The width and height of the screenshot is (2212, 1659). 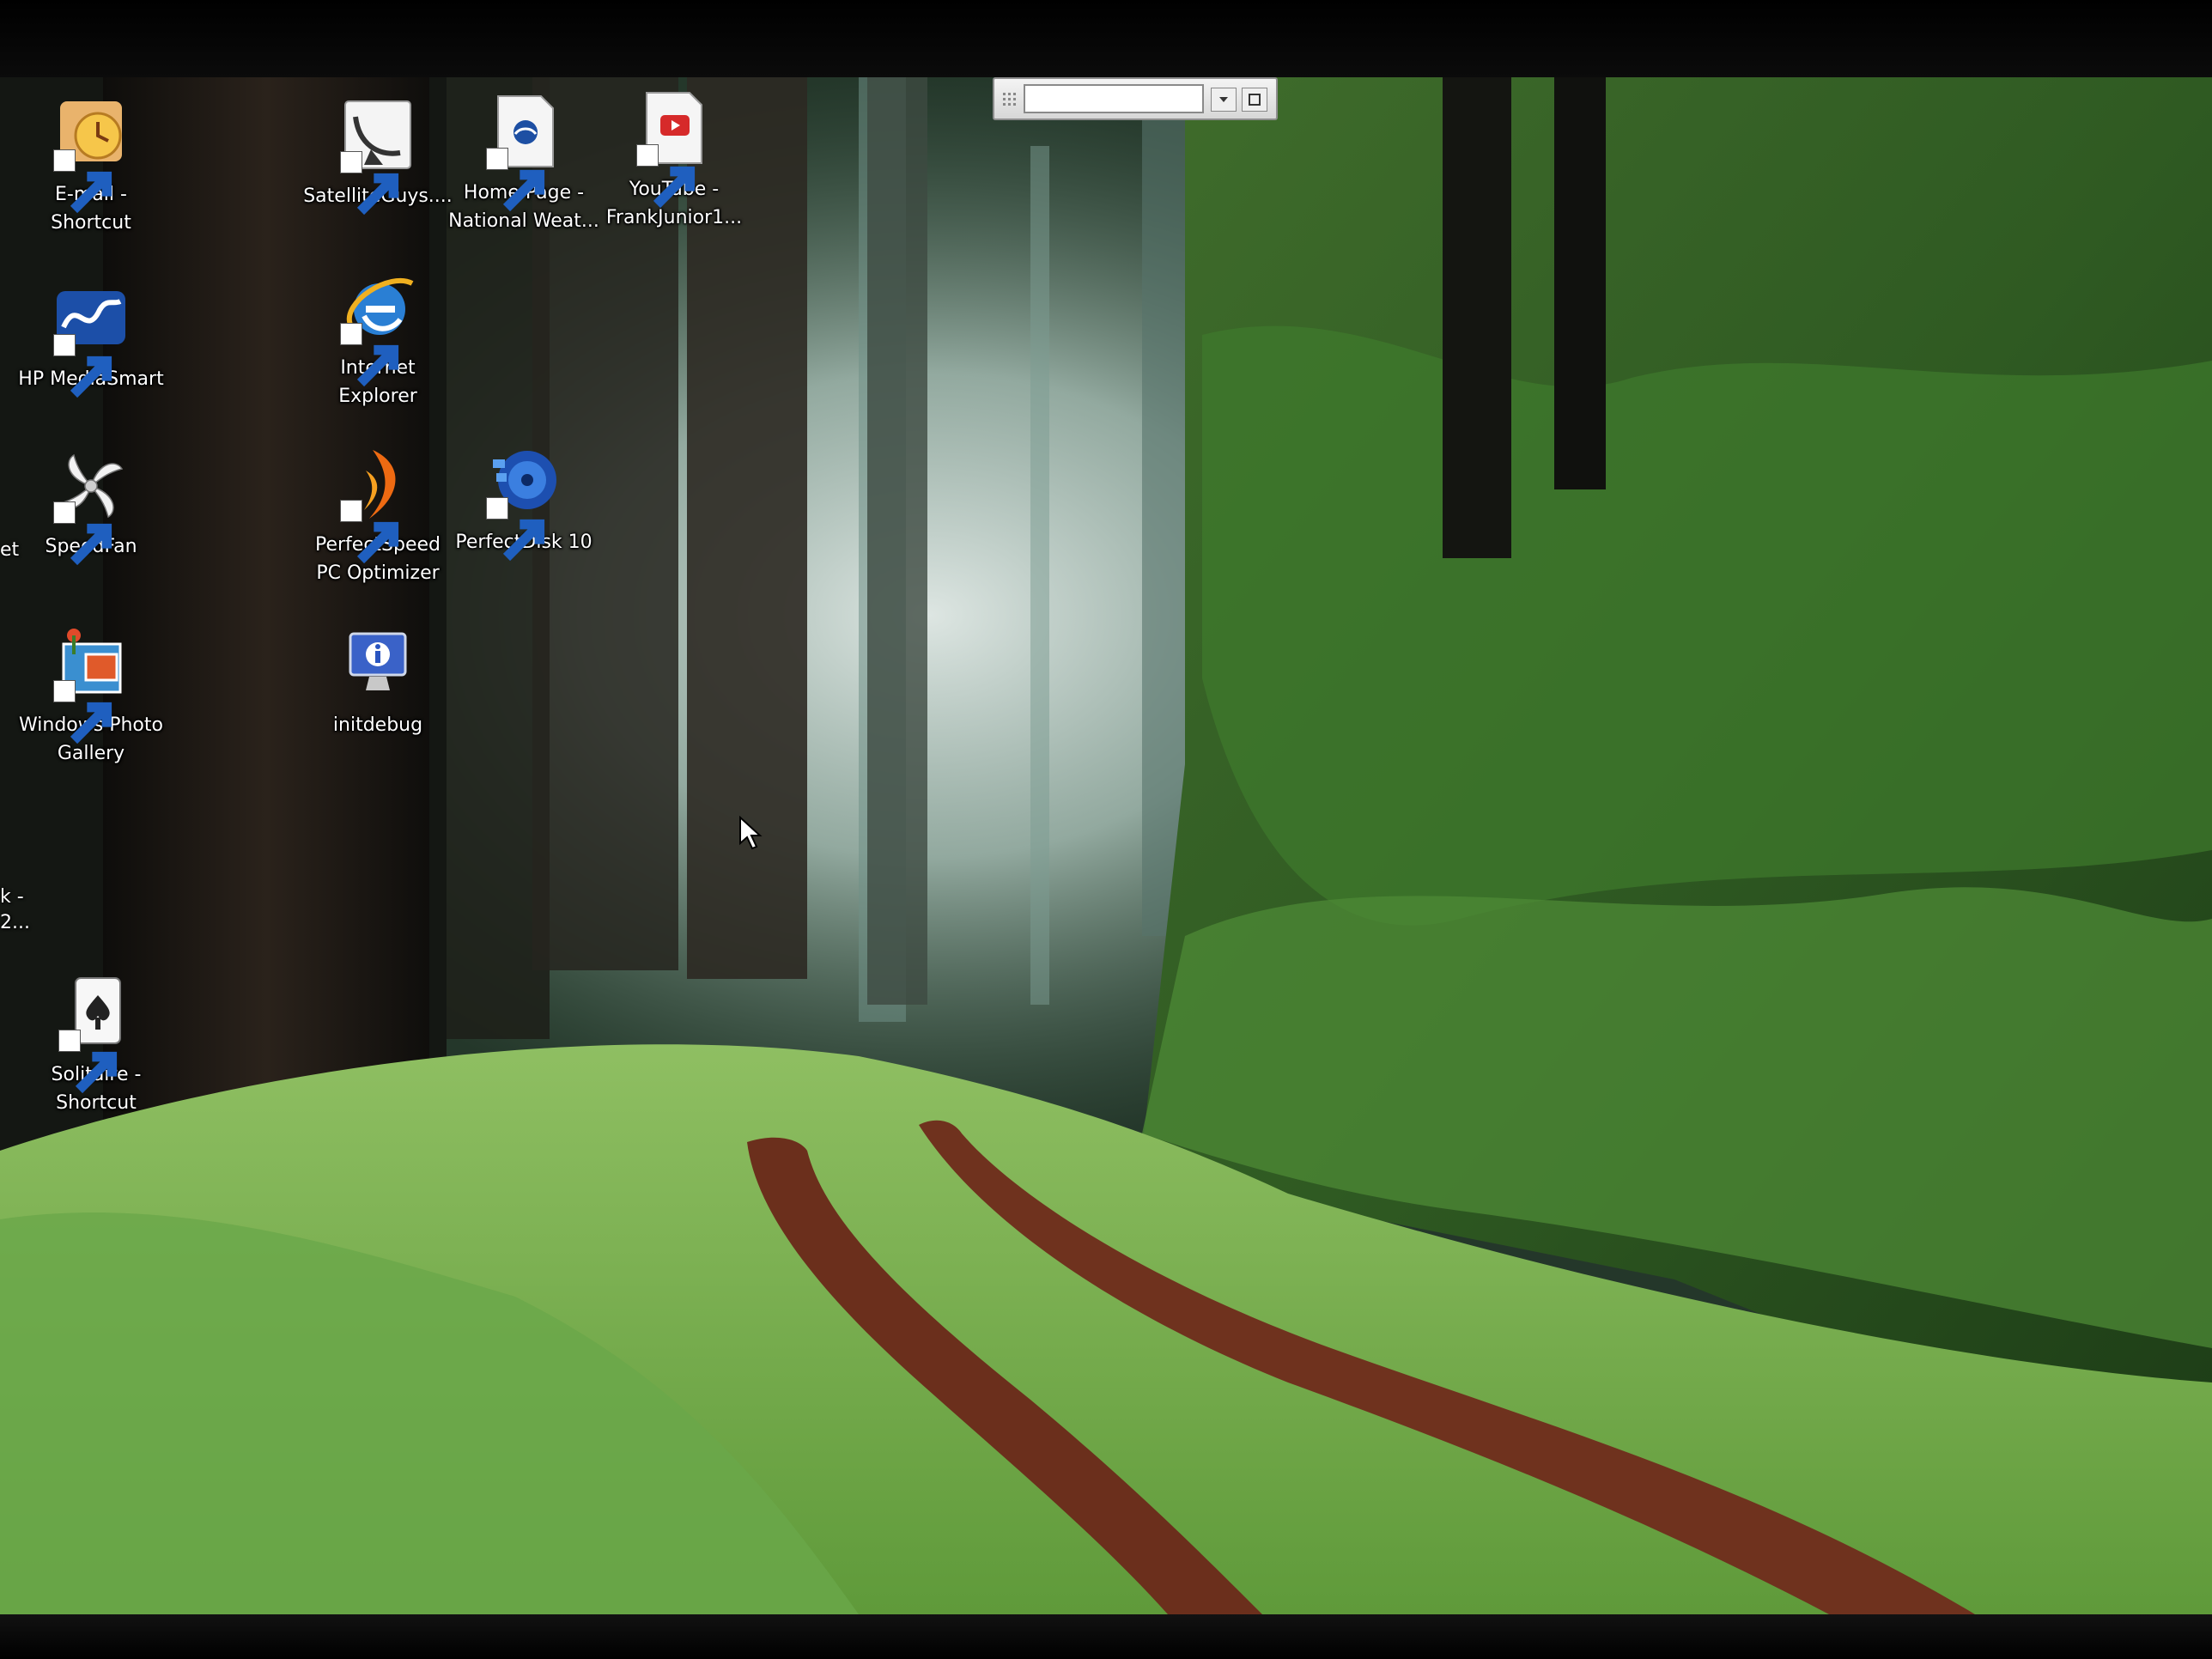 I want to click on offscreen-icon-label: et, so click(x=9, y=550).